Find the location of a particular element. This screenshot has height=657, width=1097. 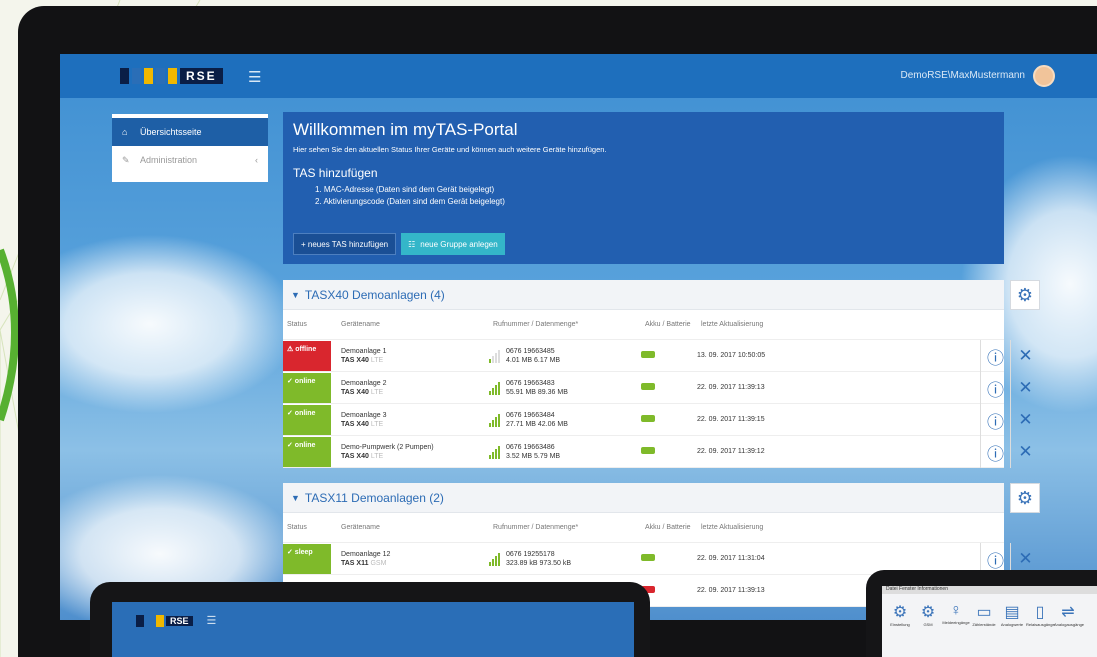

group-title: TASX11 Demoanlagen (2) is located at coordinates (374, 497).